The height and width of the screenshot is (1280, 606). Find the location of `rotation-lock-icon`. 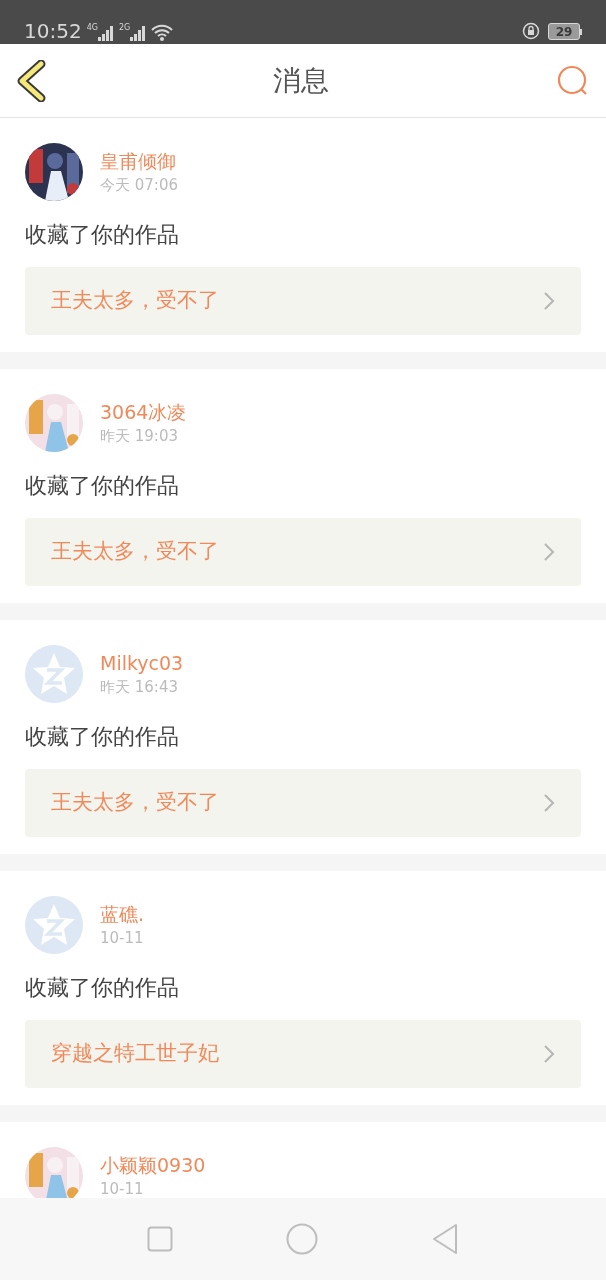

rotation-lock-icon is located at coordinates (531, 31).